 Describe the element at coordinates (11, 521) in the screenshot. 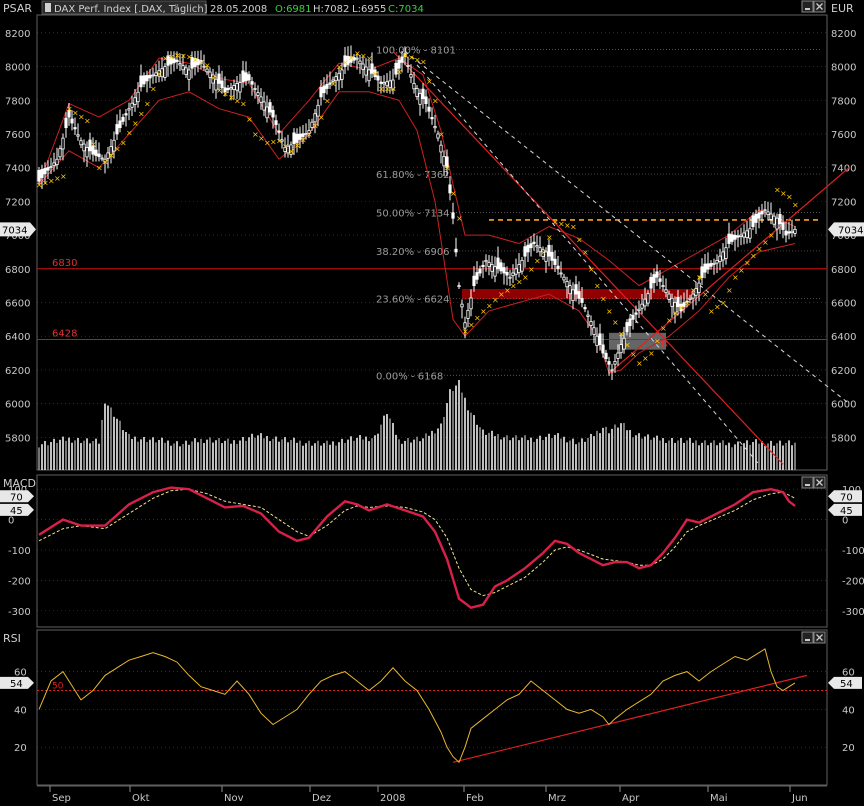

I see `y-tick-label-left: 0` at that location.